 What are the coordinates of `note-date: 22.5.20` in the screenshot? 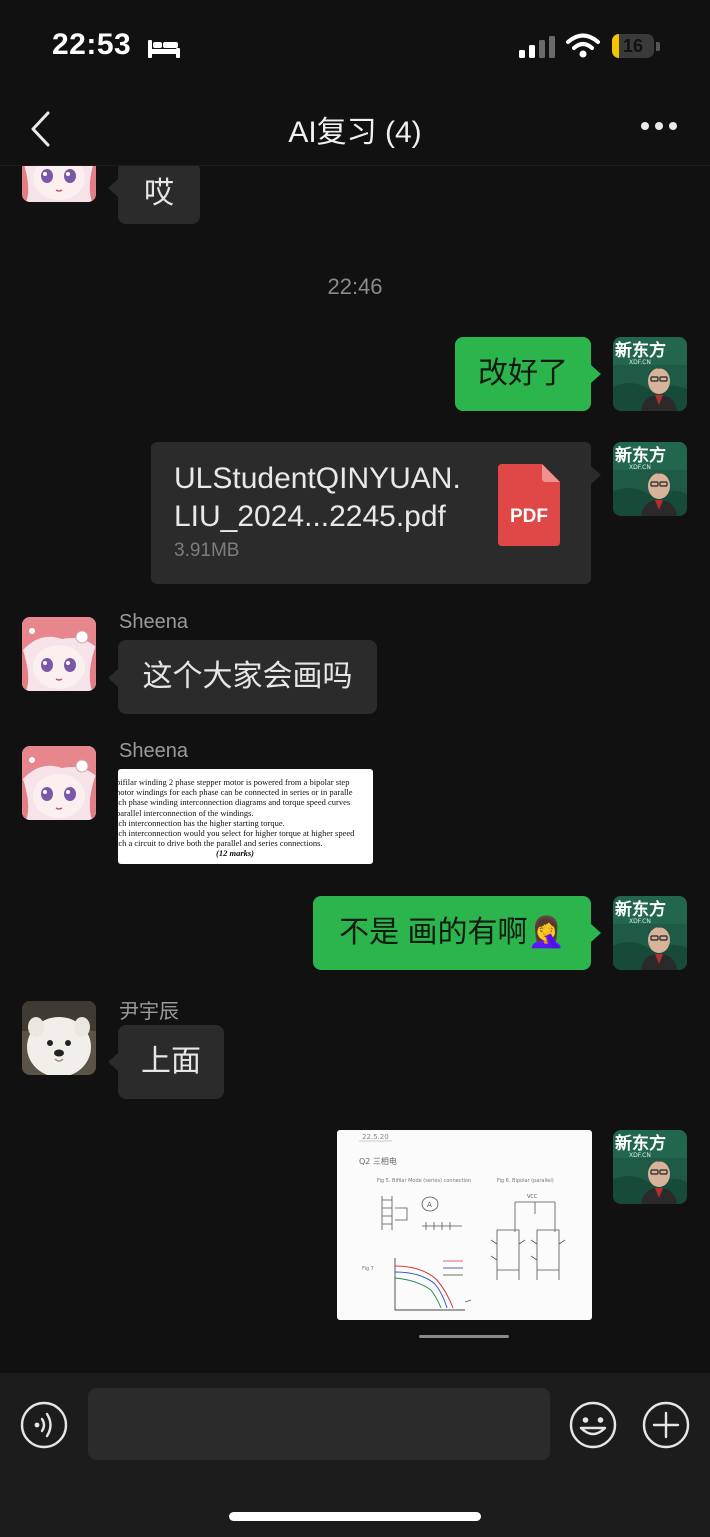 It's located at (375, 1137).